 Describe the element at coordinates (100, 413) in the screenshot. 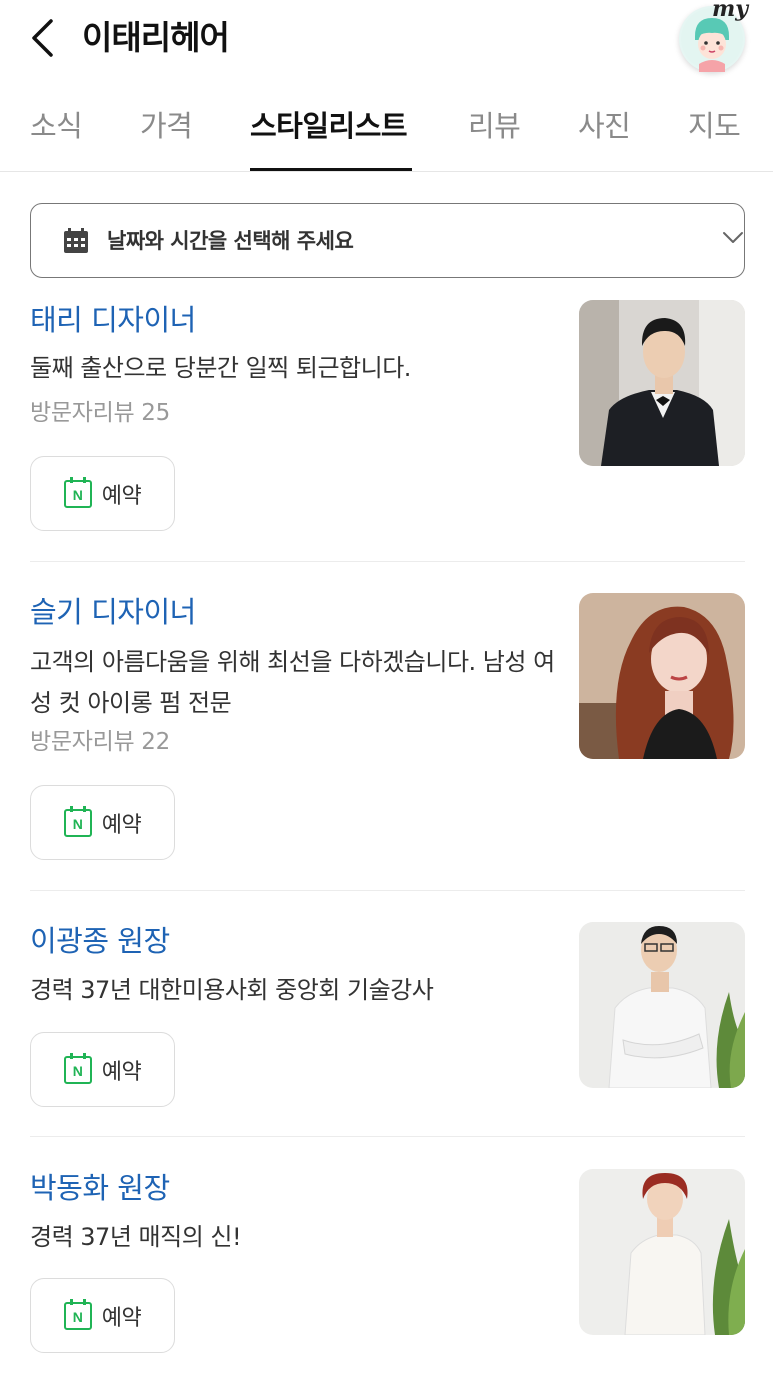

I see `stylist-reviews: 방문자리뷰 25` at that location.